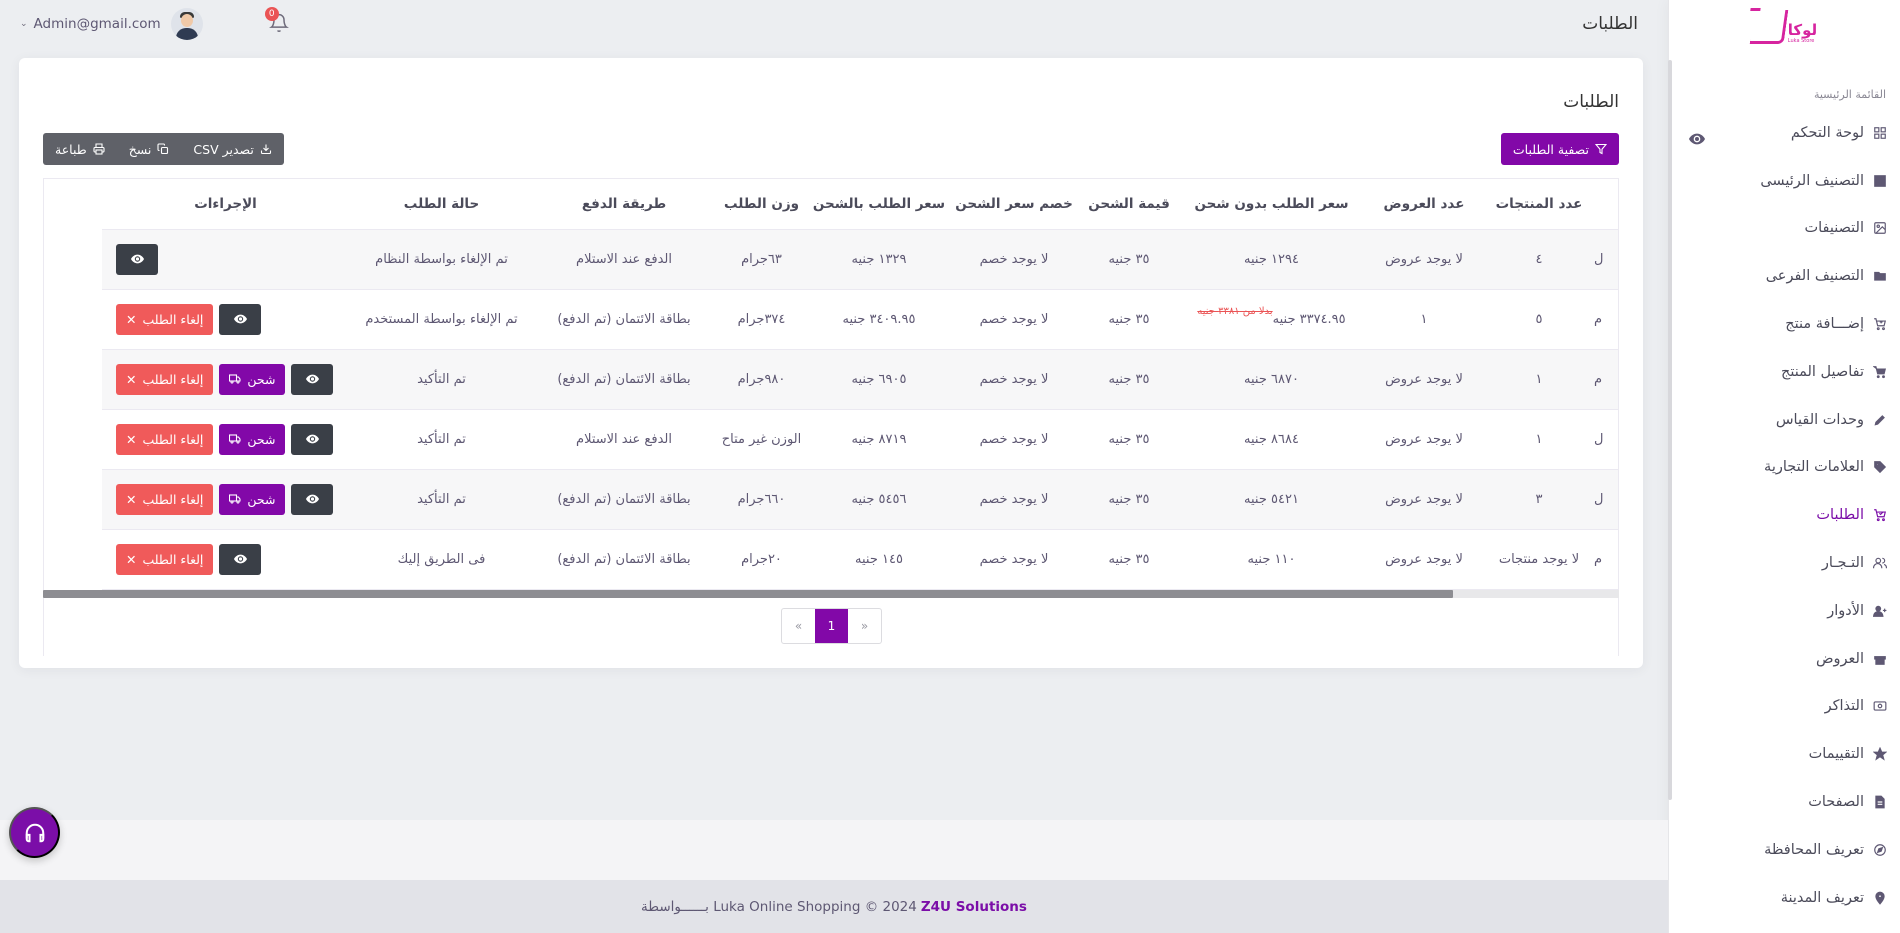 Image resolution: width=1900 pixels, height=933 pixels. Describe the element at coordinates (1309, 319) in the screenshot. I see `cell-price-no-ship-value: ٣٣٧٤.٩٥ جنيه` at that location.